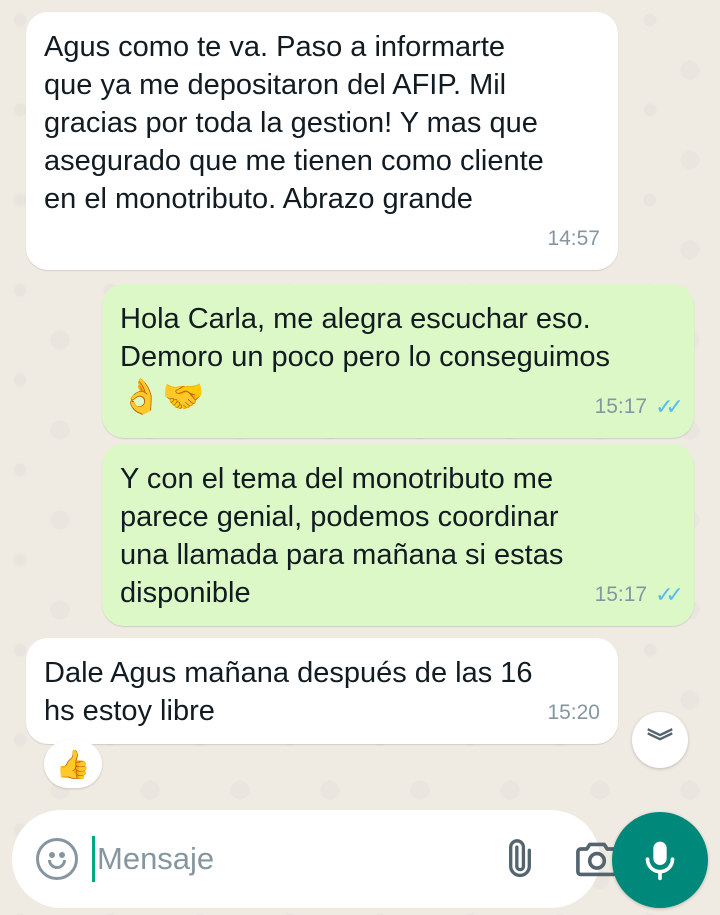  I want to click on scroll-to-bottom-button: ︾, so click(660, 740).